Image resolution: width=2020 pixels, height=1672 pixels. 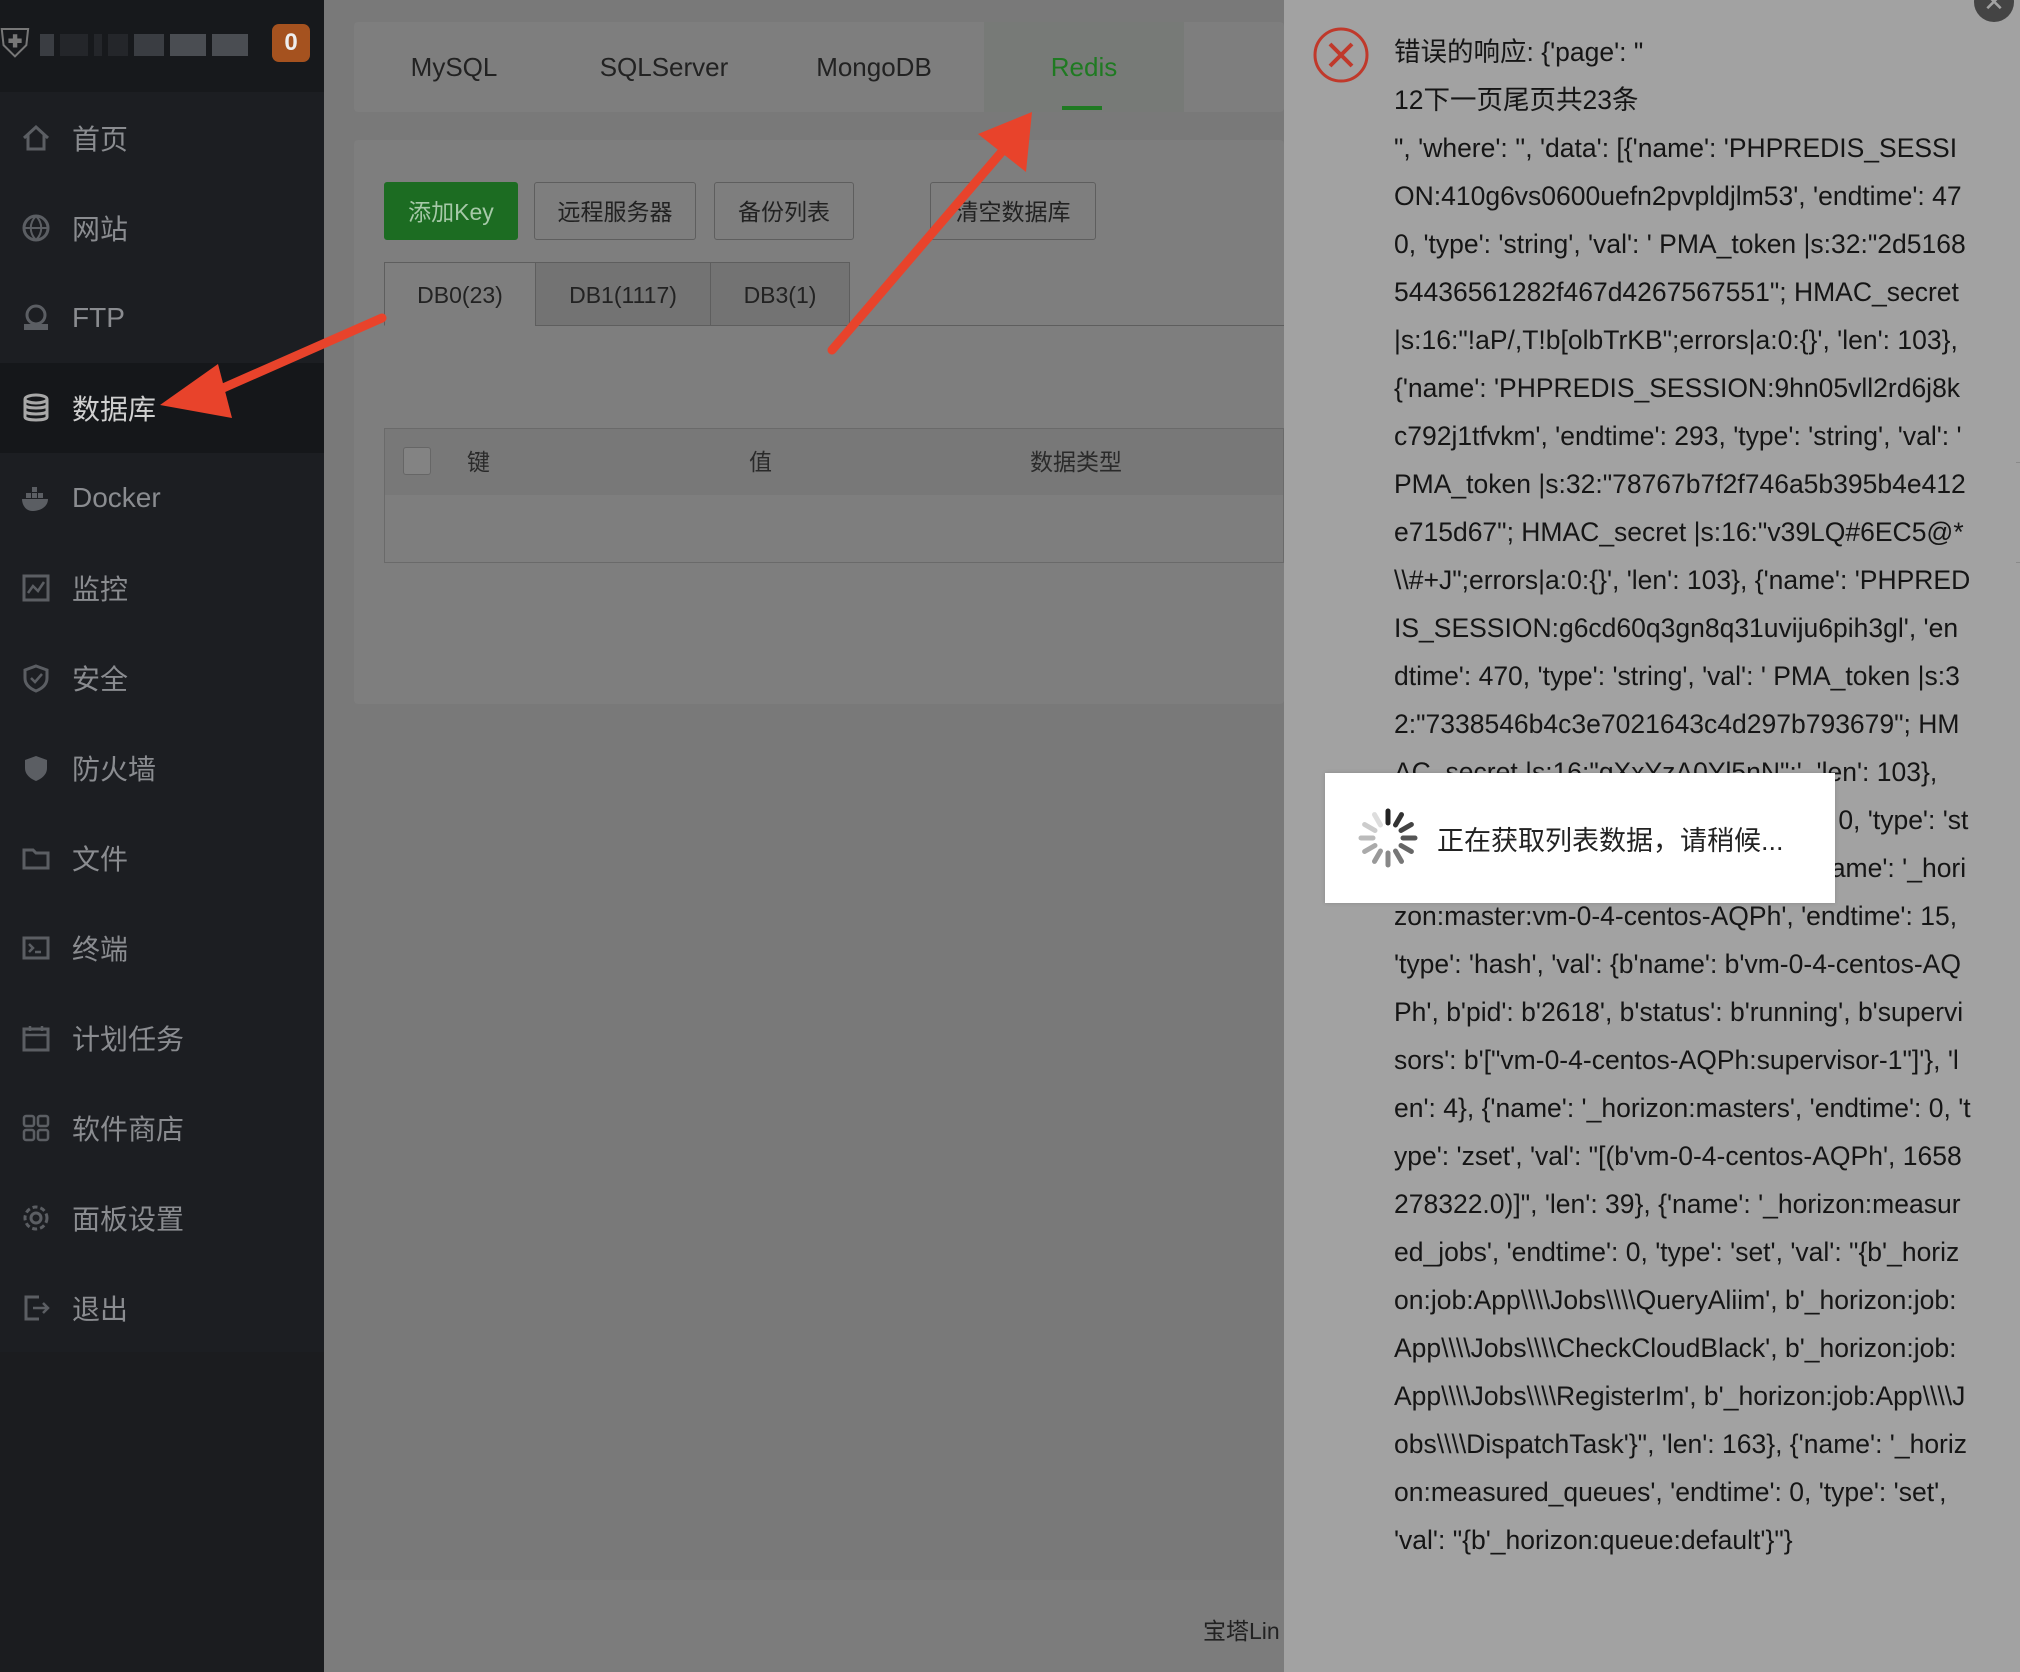 I want to click on sidebar-item-app-store: 软件商店, so click(x=162, y=1128).